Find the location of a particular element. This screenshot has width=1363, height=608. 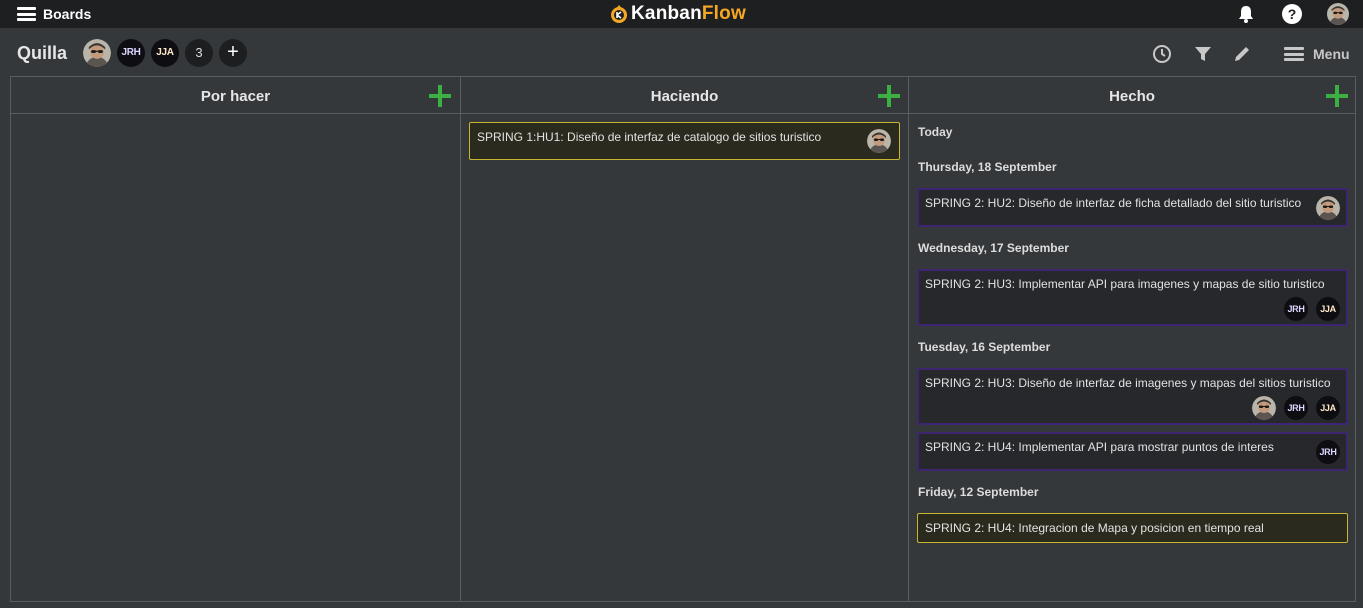

kanbanflow-logo: KanbanFlow is located at coordinates (678, 14).